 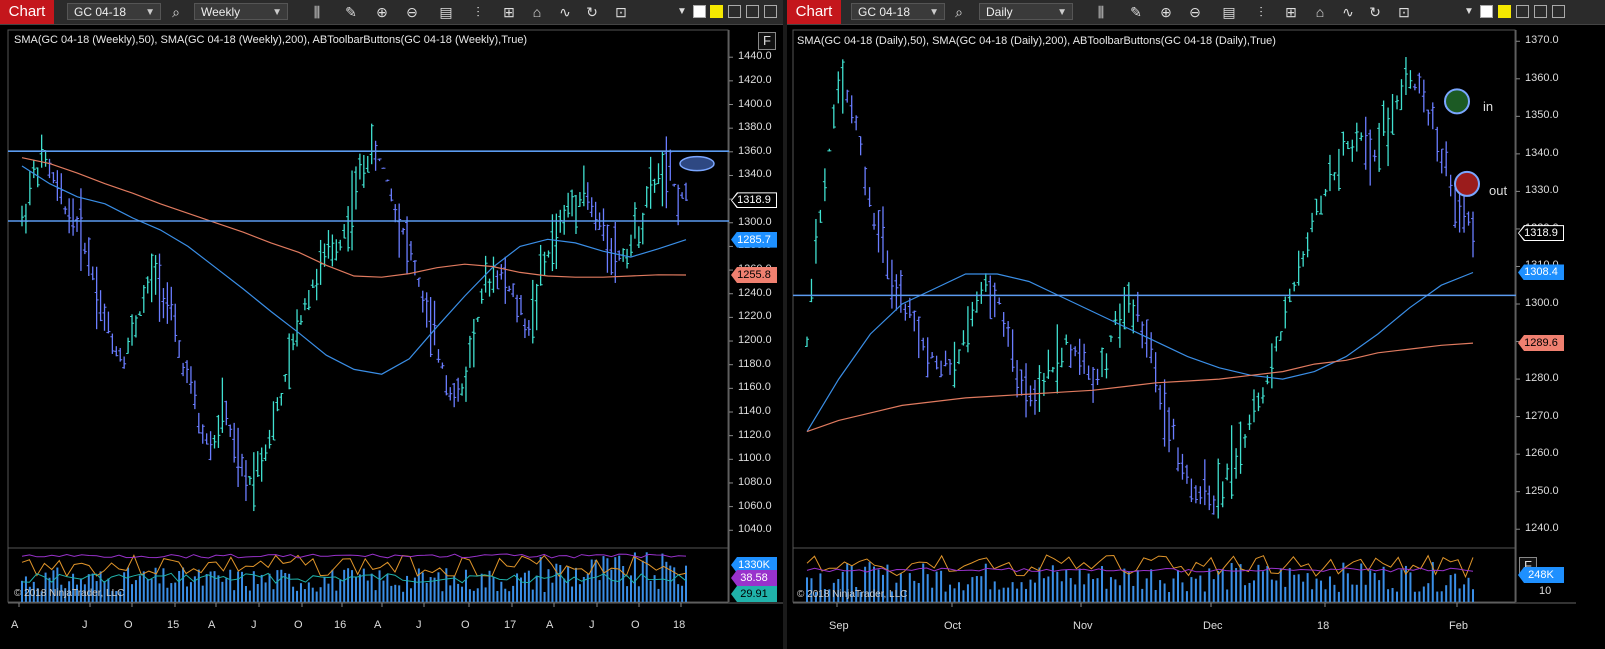 I want to click on date-tick-label: Nov, so click(x=1083, y=626).